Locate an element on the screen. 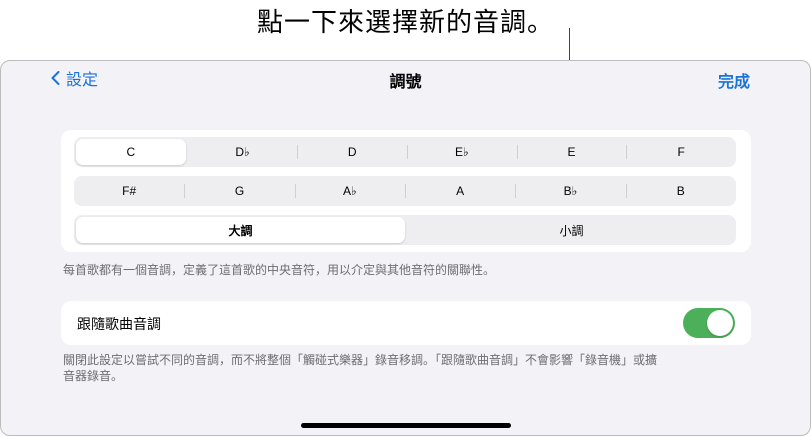  key-d-flat-segment: D♭ is located at coordinates (243, 152).